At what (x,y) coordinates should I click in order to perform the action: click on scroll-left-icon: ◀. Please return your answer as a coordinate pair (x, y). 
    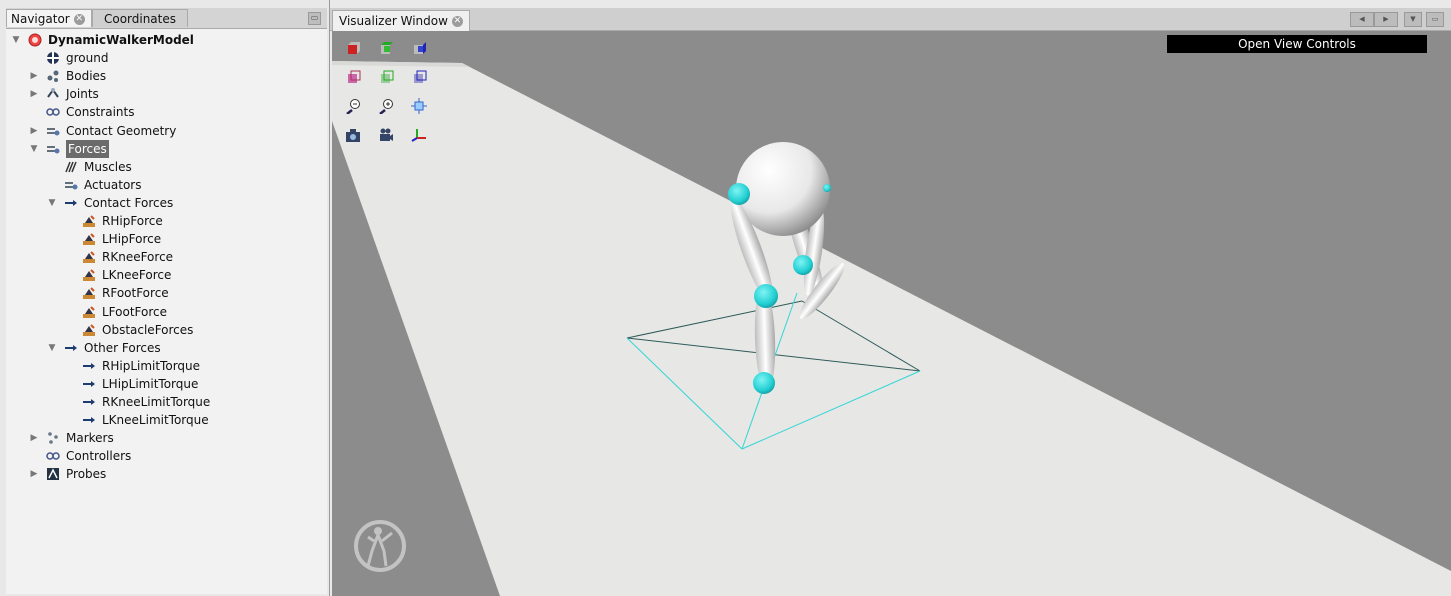
    Looking at the image, I should click on (1362, 19).